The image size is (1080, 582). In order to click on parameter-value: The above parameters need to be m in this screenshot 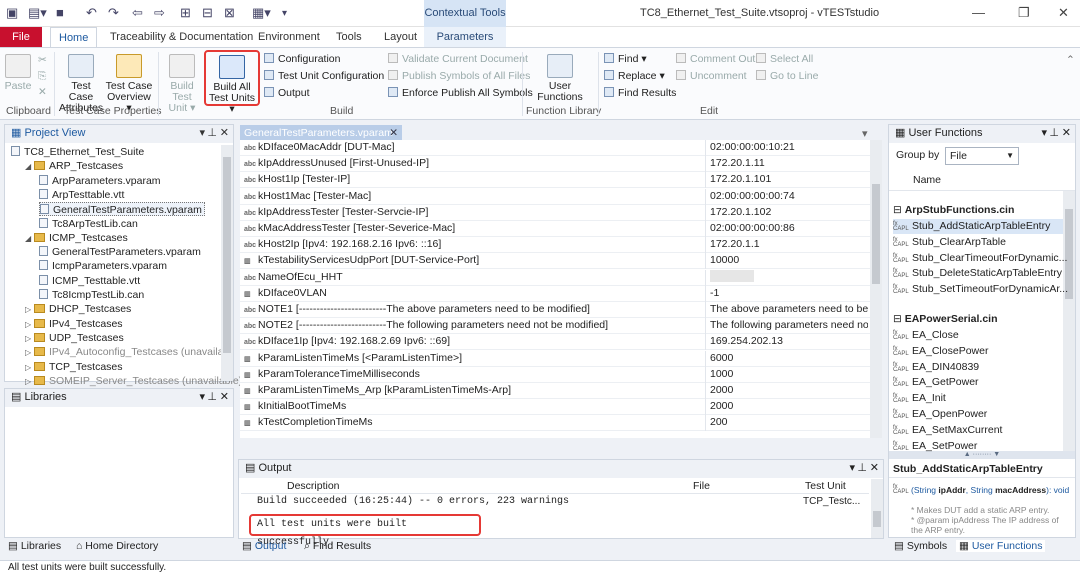, I will do `click(789, 309)`.